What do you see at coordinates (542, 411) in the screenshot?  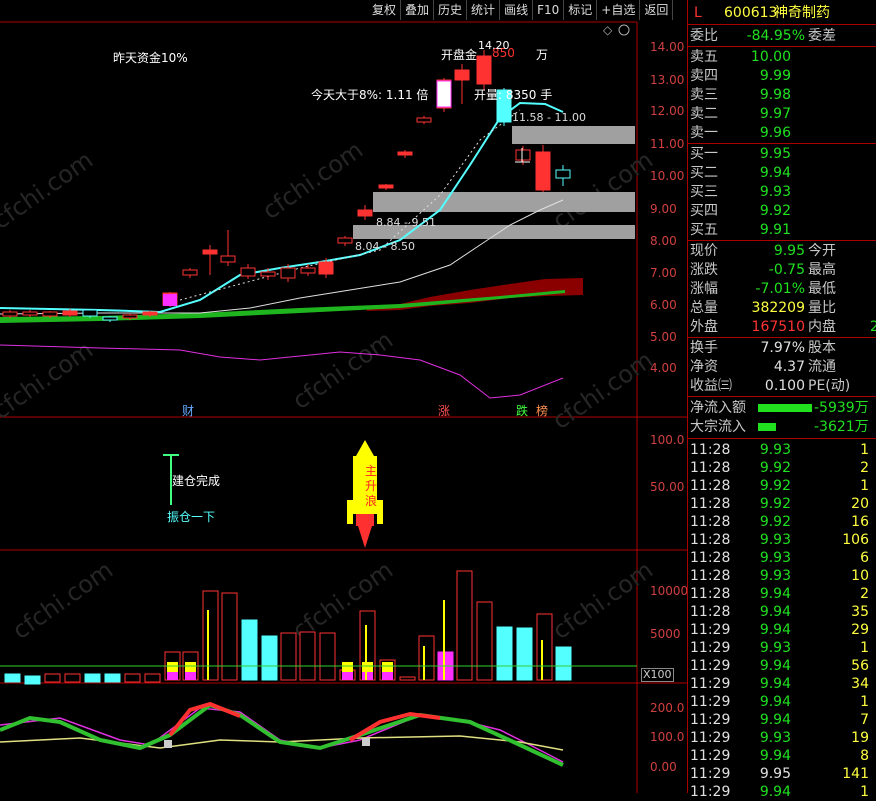 I see `bang-tag: 榜` at bounding box center [542, 411].